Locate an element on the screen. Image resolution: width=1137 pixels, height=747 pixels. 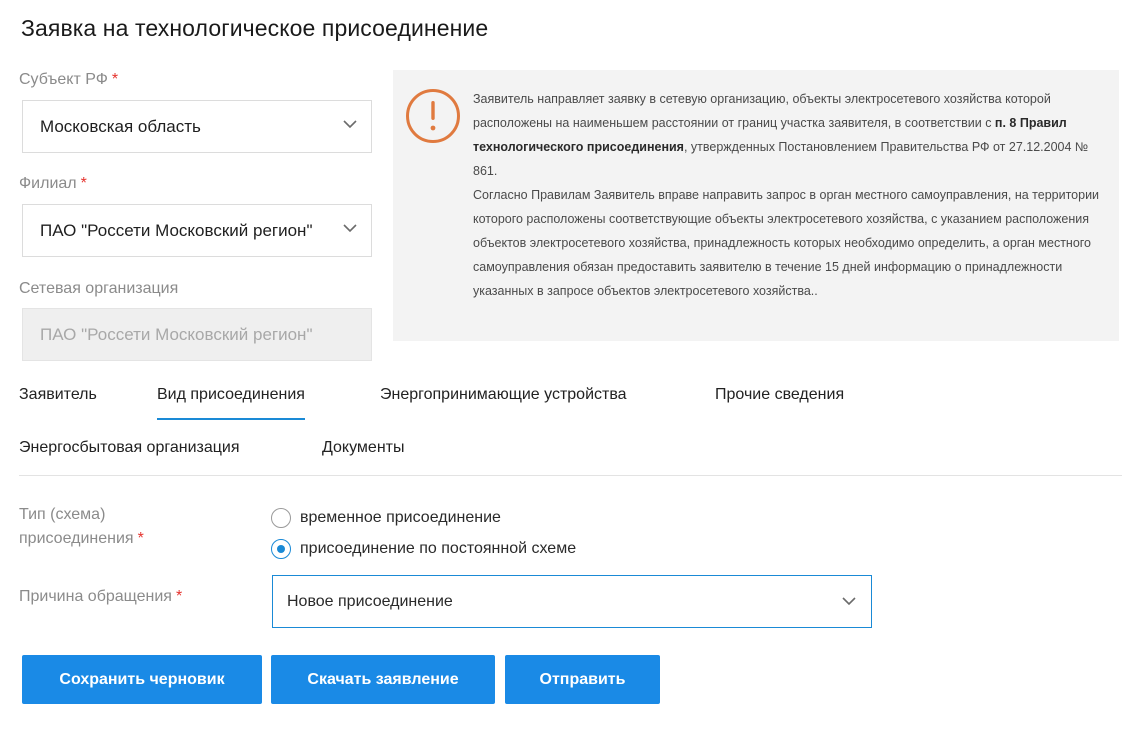
region-value: Московская область is located at coordinates (120, 126).